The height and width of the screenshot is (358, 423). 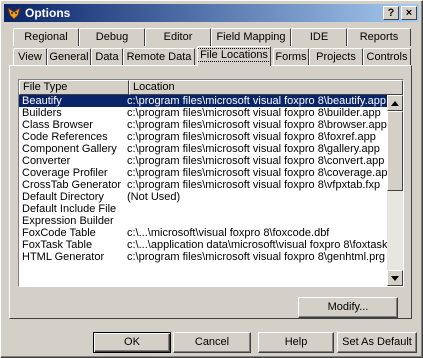 What do you see at coordinates (74, 87) in the screenshot?
I see `column-header-file-type: File Type` at bounding box center [74, 87].